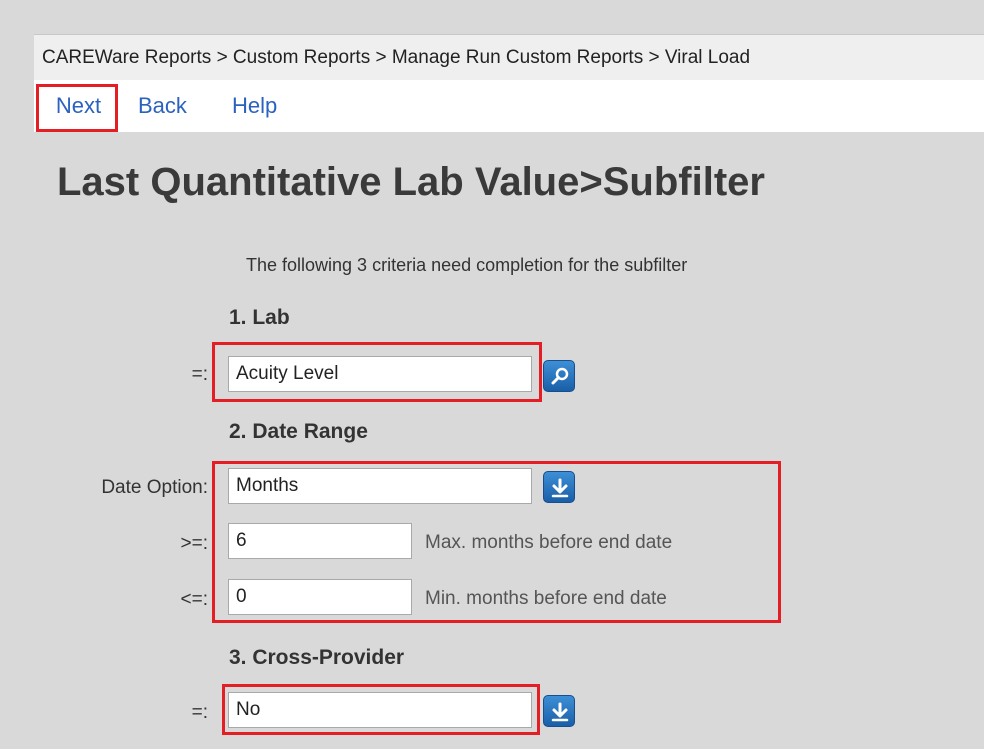 The image size is (984, 749). What do you see at coordinates (194, 599) in the screenshot?
I see `min-months-operator-label: <=:` at bounding box center [194, 599].